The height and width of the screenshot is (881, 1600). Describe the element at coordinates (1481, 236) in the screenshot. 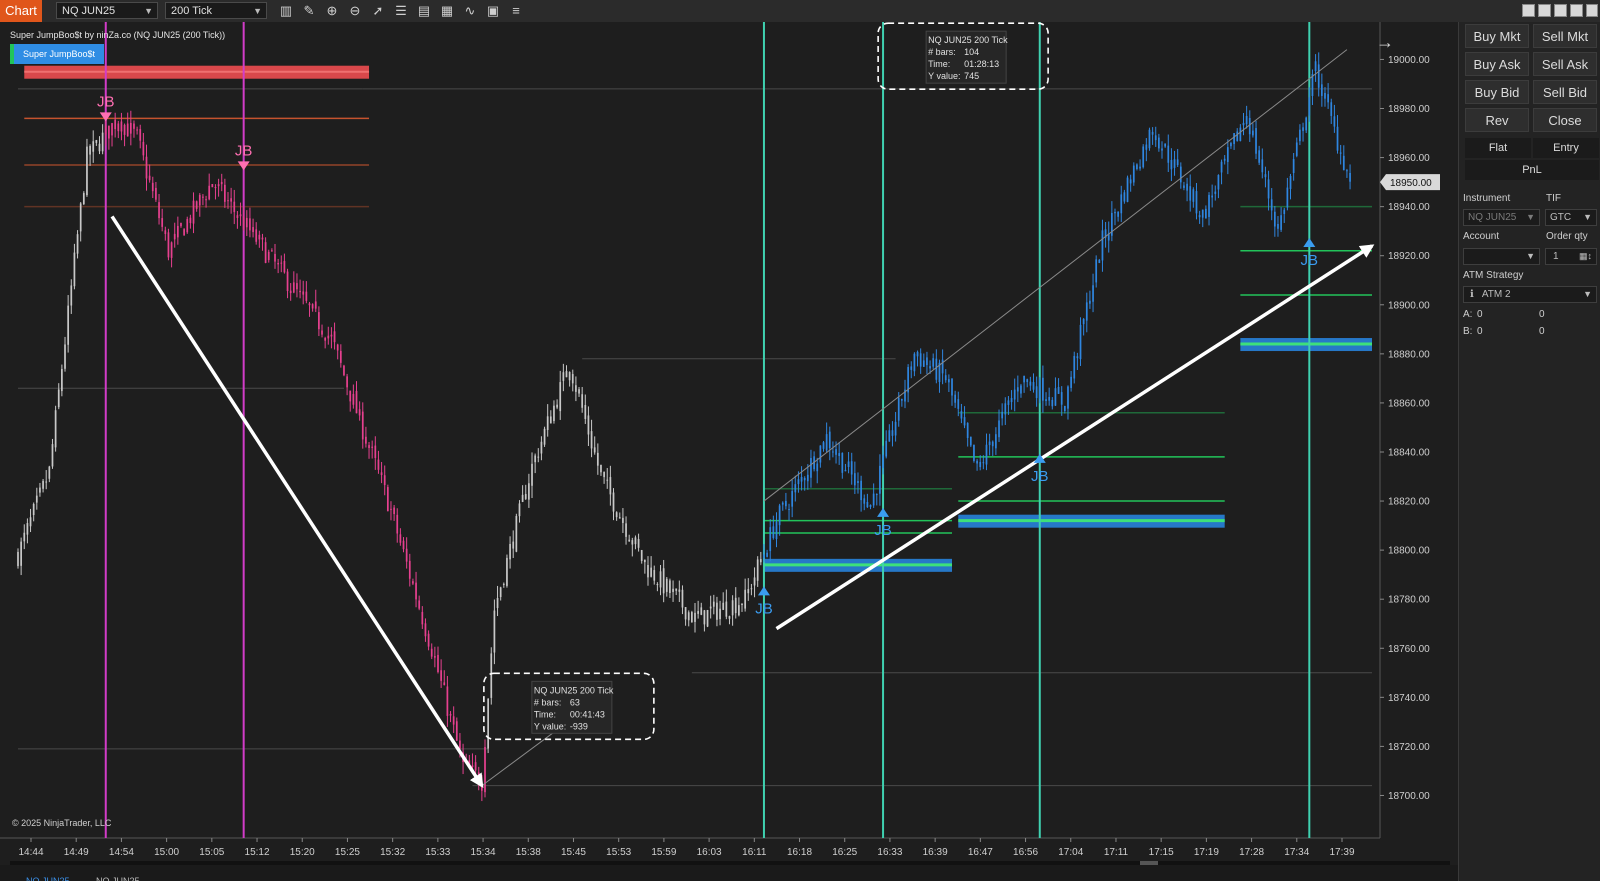

I see `account-label: Account` at that location.